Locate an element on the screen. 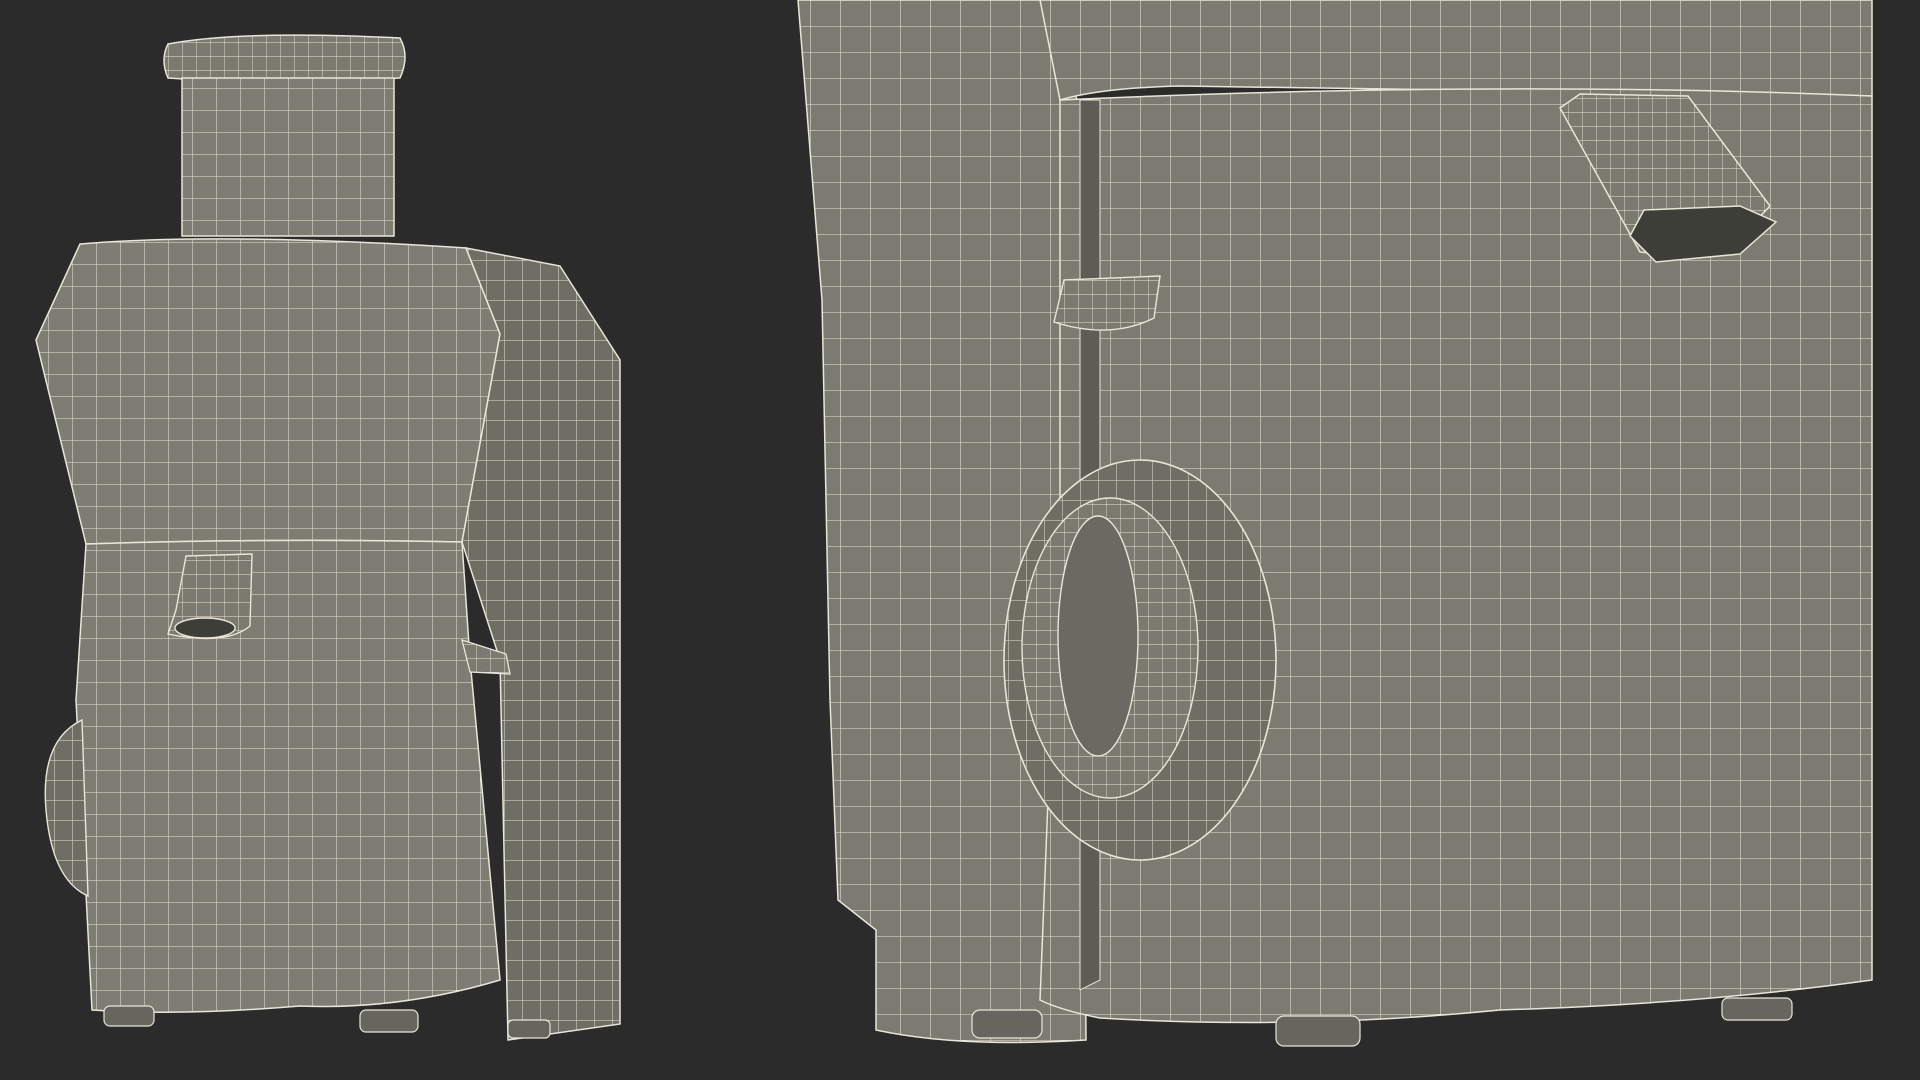 This screenshot has width=1920, height=1080. closeup-top-collar is located at coordinates (1456, 50).